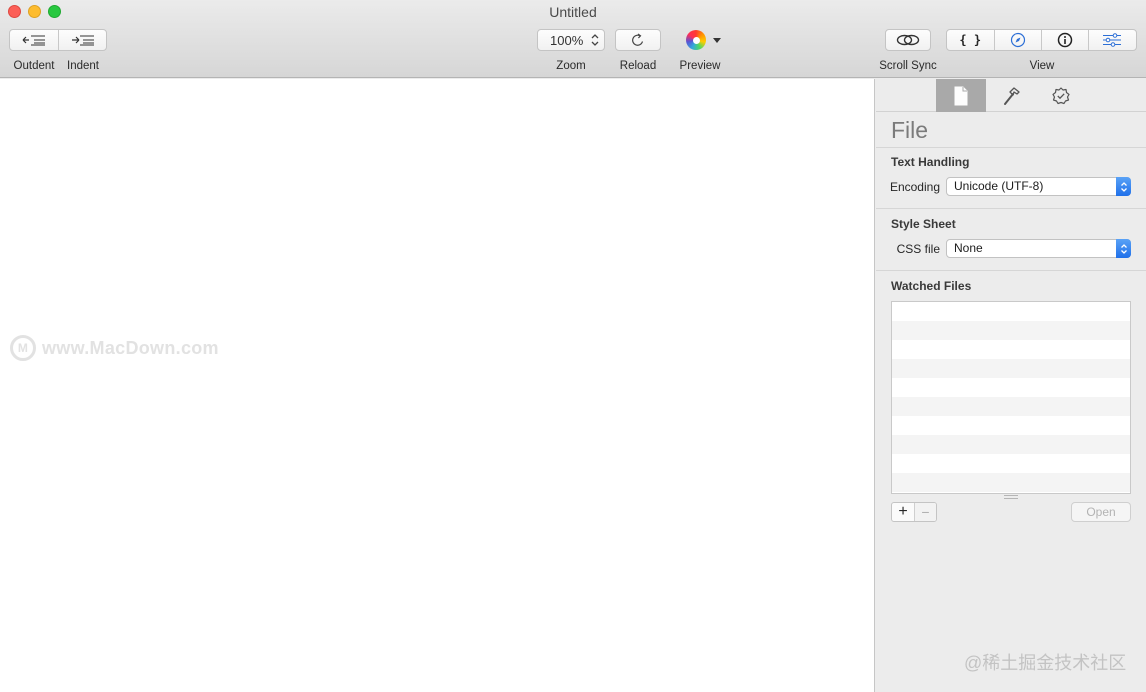  I want to click on badge-check-icon, so click(1061, 95).